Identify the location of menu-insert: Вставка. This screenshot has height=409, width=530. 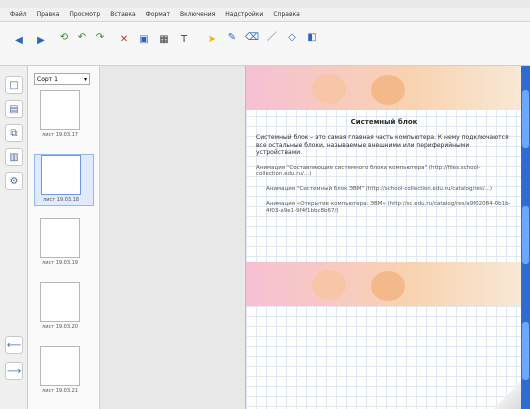
(122, 14).